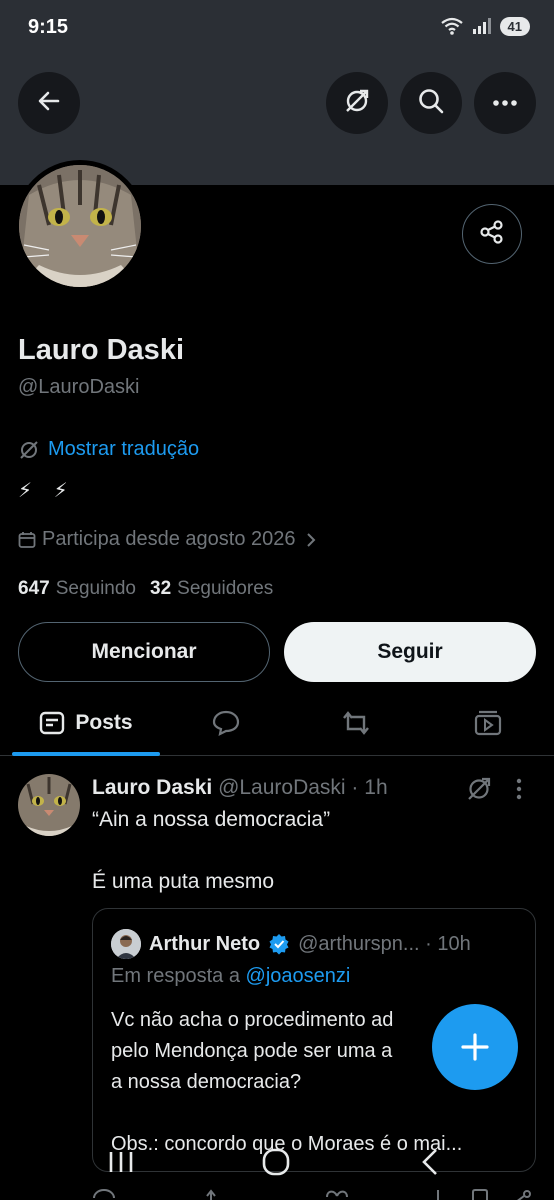 Image resolution: width=554 pixels, height=1200 pixels. Describe the element at coordinates (430, 1162) in the screenshot. I see `nav-back-icon` at that location.